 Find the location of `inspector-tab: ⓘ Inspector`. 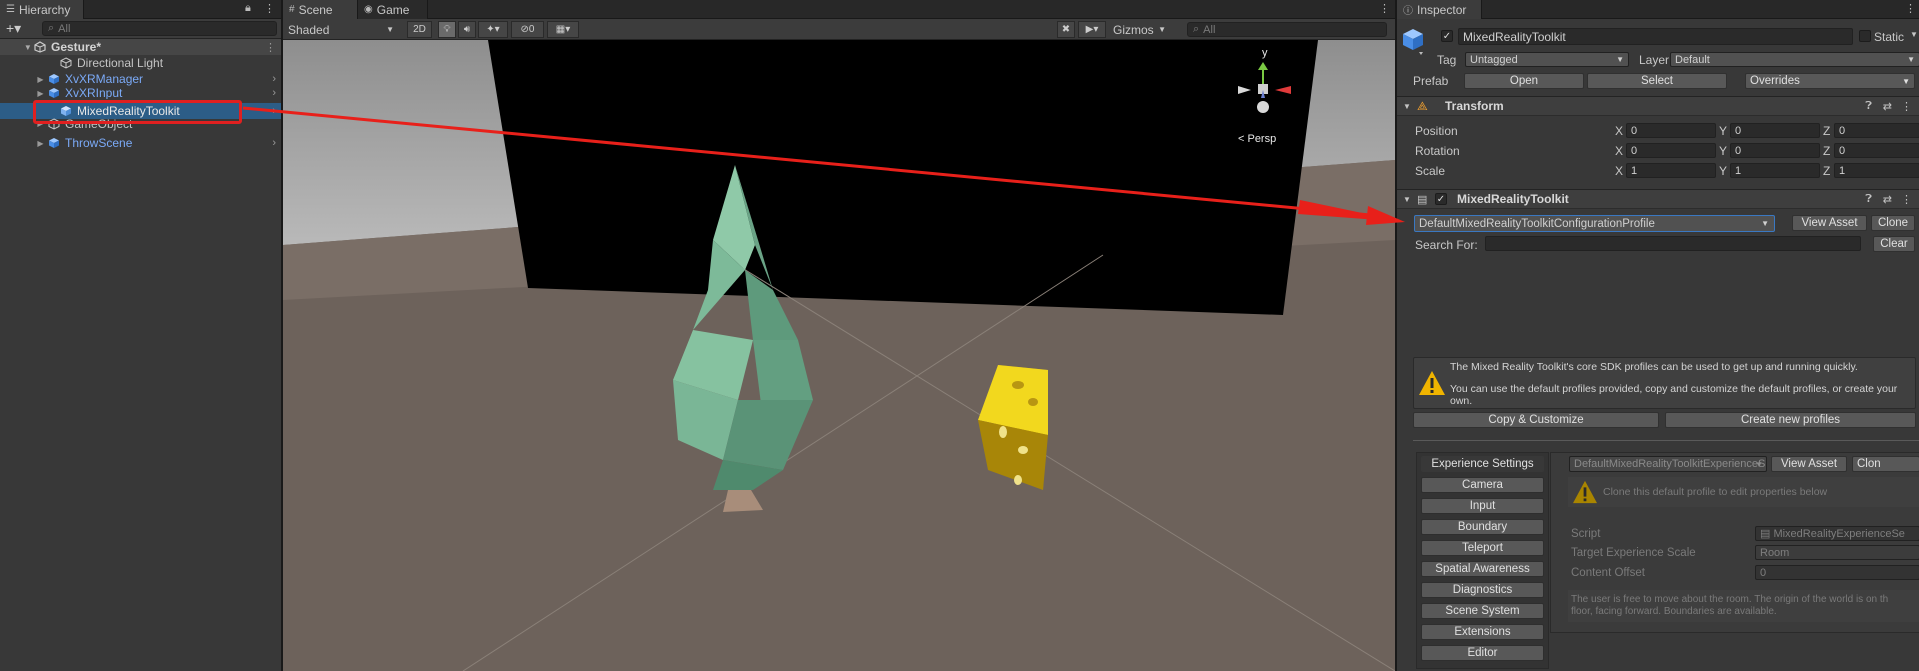

inspector-tab: ⓘ Inspector is located at coordinates (1439, 9).